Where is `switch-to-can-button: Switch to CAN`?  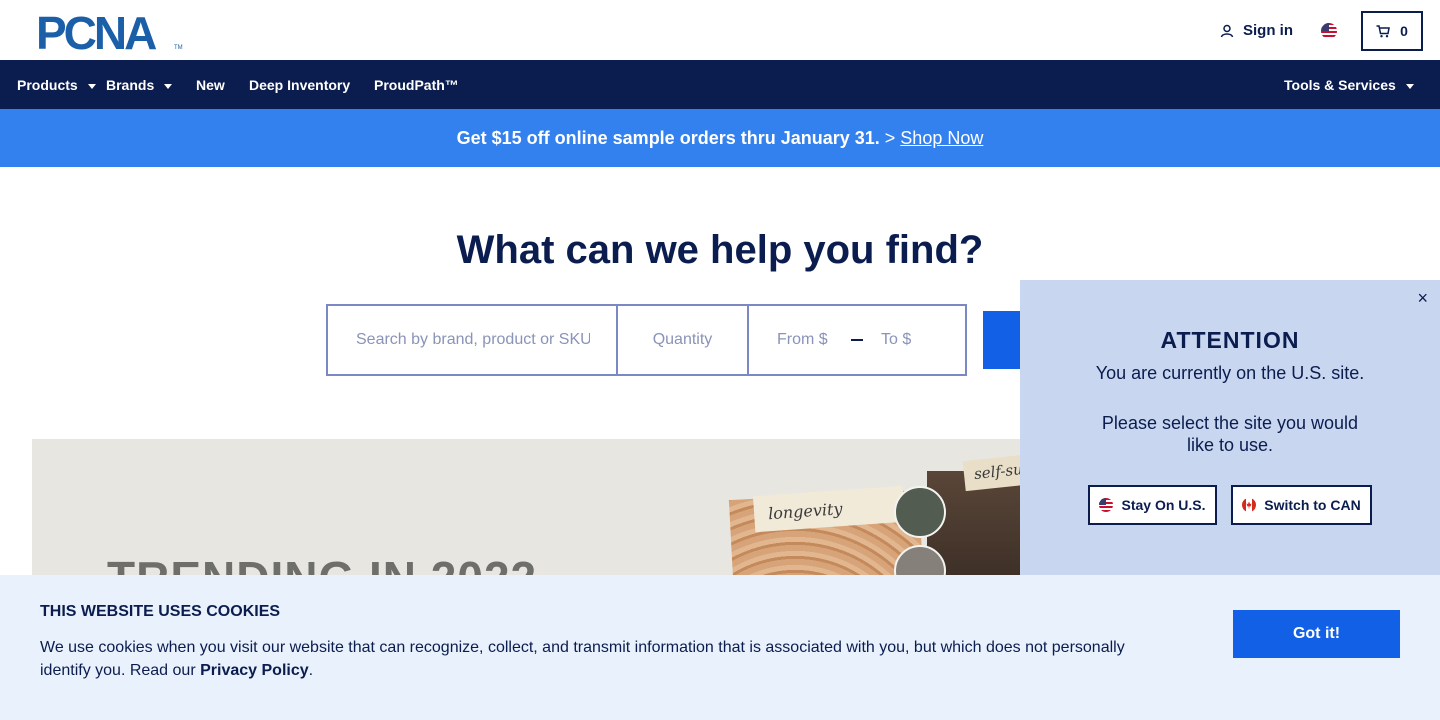 switch-to-can-button: Switch to CAN is located at coordinates (1301, 505).